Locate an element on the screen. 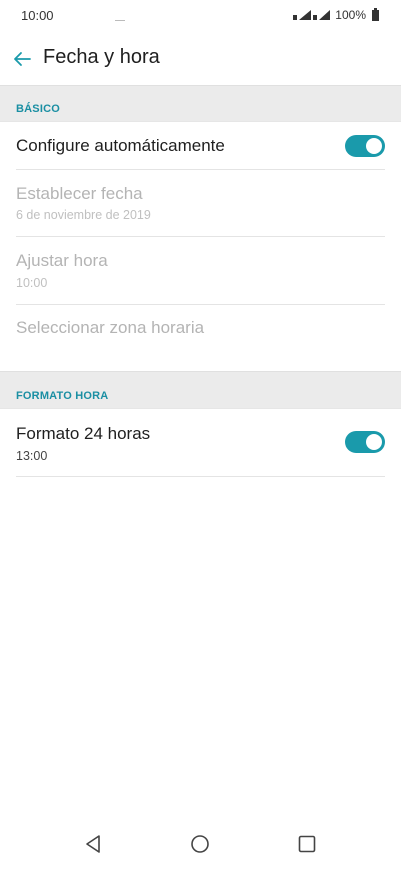 Image resolution: width=401 pixels, height=870 pixels. triangle-back-icon is located at coordinates (93, 844).